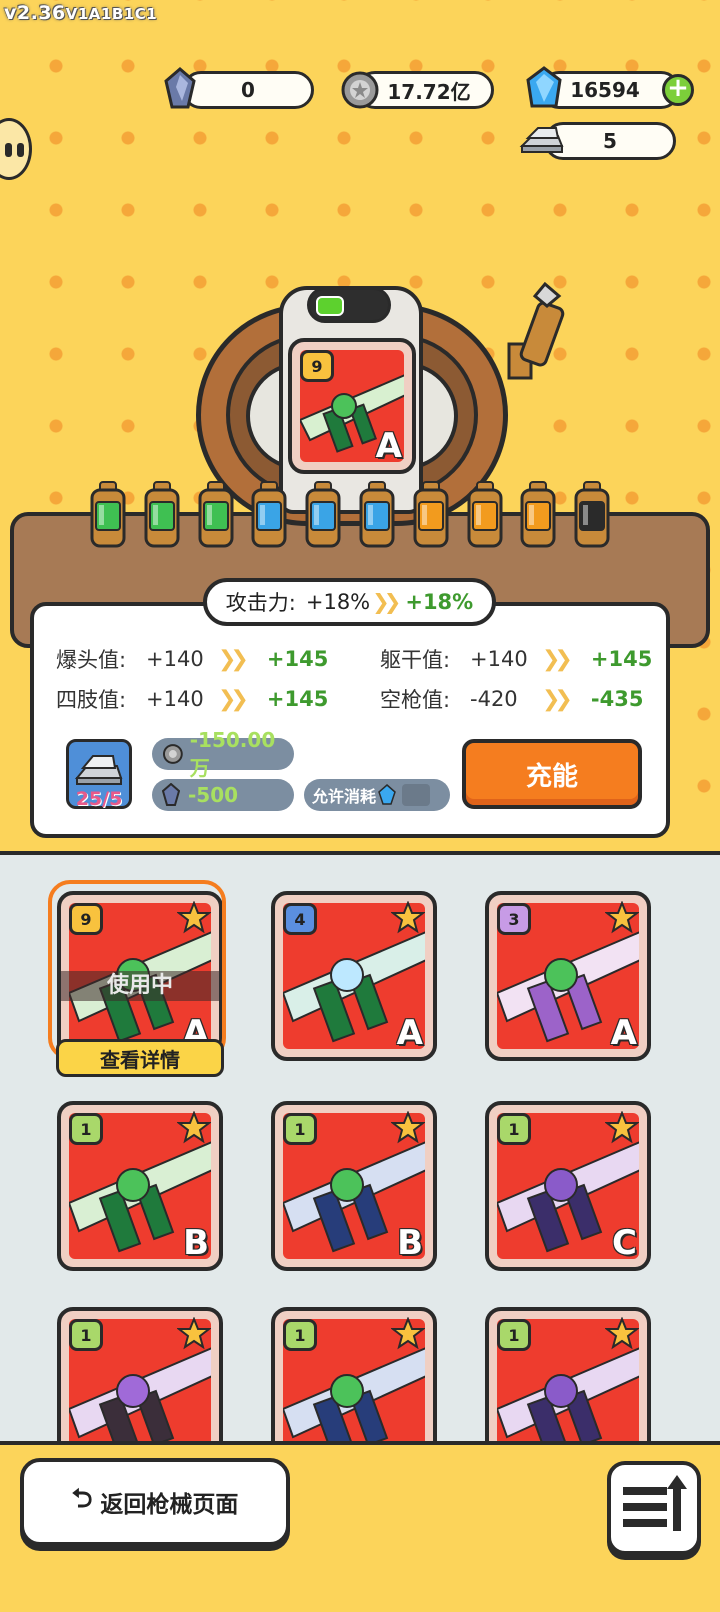 This screenshot has width=720, height=1612. What do you see at coordinates (568, 976) in the screenshot?
I see `weapon-item-card: 3A` at bounding box center [568, 976].